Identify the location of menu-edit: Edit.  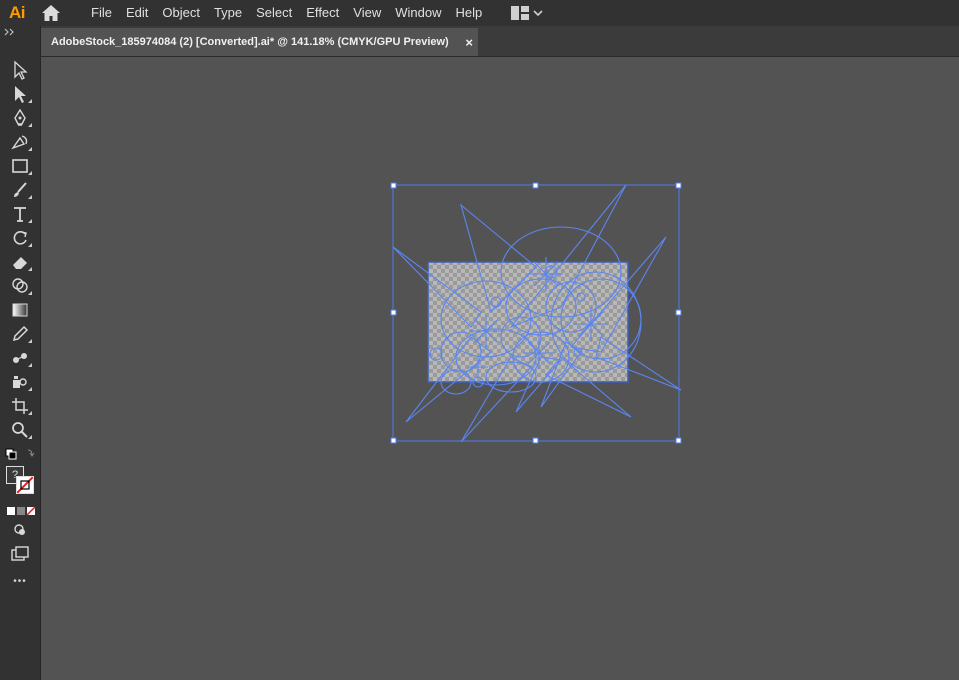
(137, 13).